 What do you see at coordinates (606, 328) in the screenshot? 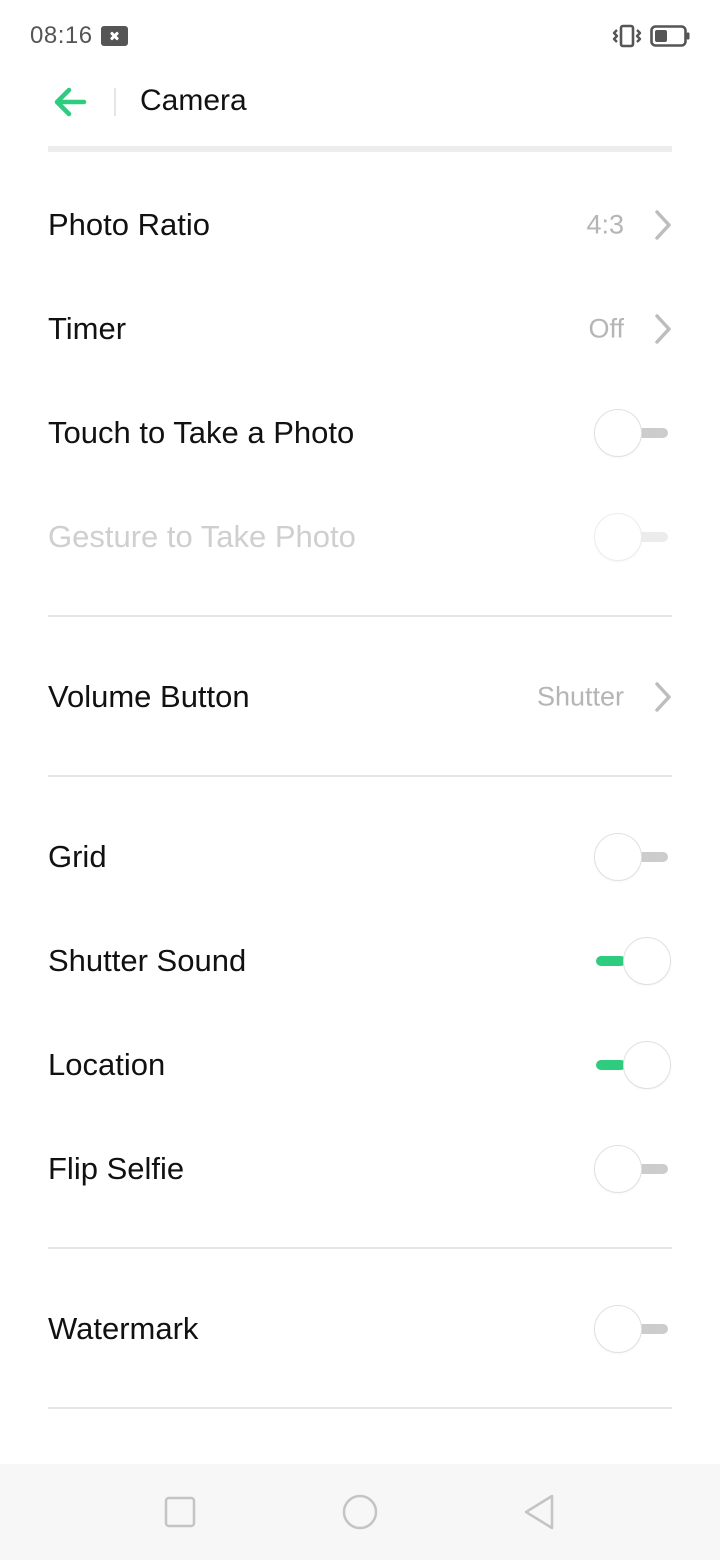
I see `setting-value: Off` at bounding box center [606, 328].